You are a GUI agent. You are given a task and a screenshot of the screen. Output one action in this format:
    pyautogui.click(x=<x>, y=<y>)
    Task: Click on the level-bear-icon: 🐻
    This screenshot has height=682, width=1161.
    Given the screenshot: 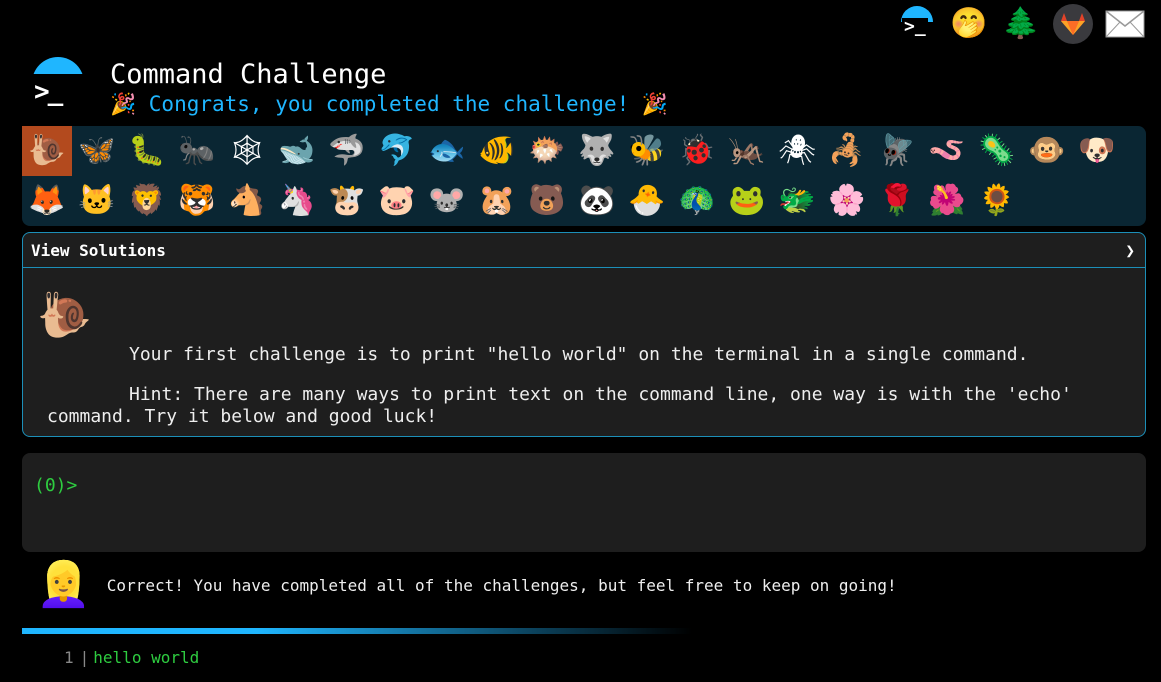 What is the action you would take?
    pyautogui.click(x=547, y=201)
    